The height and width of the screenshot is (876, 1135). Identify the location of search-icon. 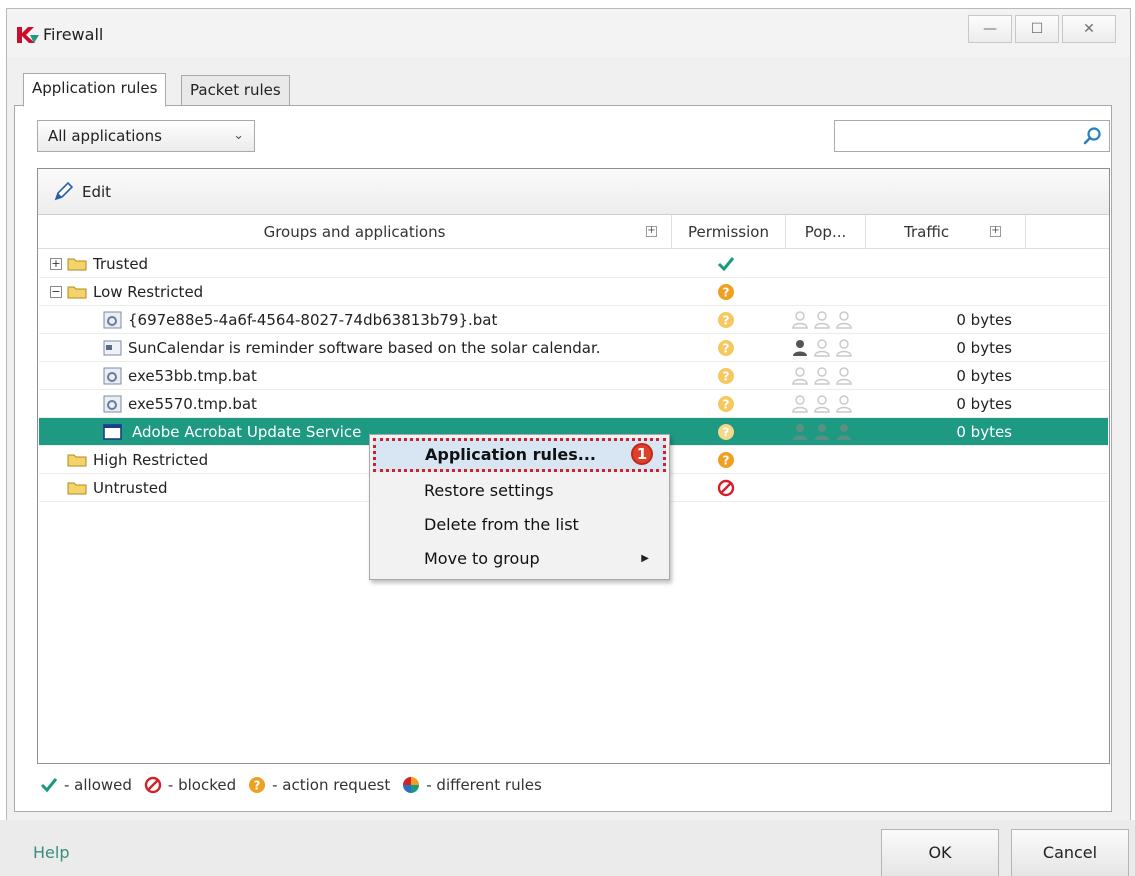
(1093, 136).